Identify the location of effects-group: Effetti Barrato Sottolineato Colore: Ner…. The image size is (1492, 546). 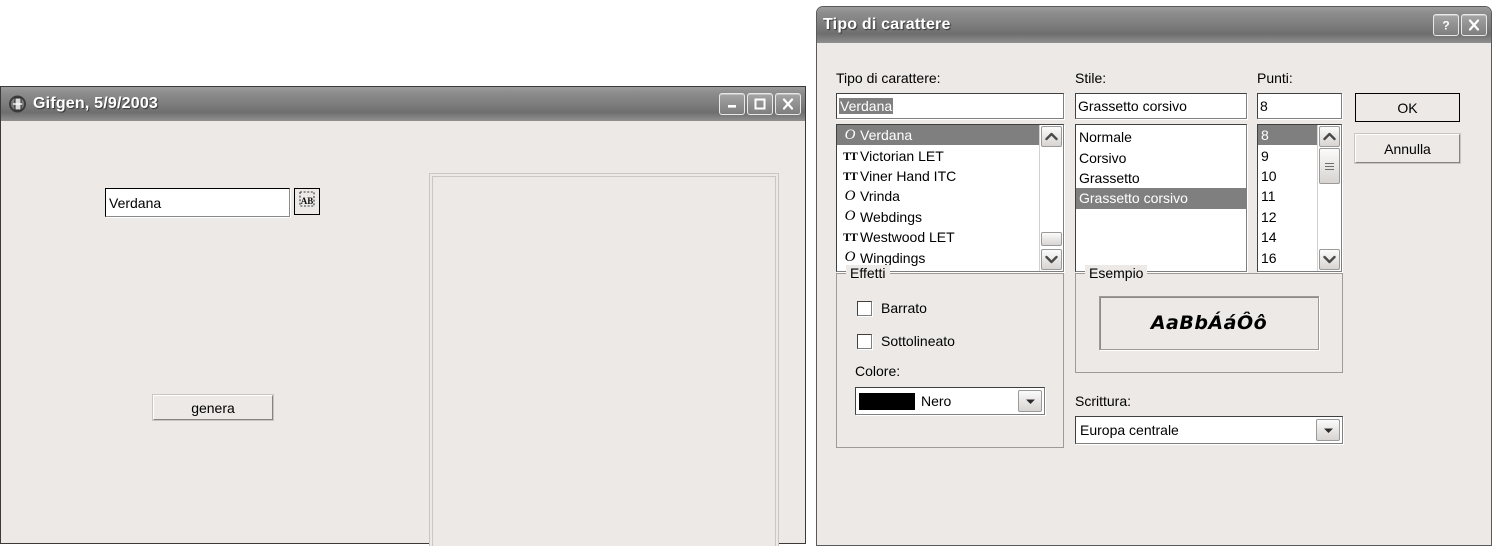
(950, 356).